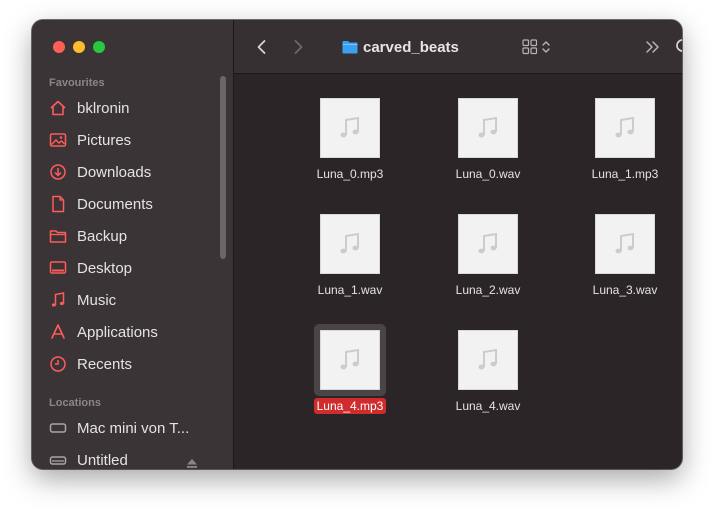 Image resolution: width=715 pixels, height=516 pixels. What do you see at coordinates (105, 364) in the screenshot?
I see `sidebar-item-label: Recents` at bounding box center [105, 364].